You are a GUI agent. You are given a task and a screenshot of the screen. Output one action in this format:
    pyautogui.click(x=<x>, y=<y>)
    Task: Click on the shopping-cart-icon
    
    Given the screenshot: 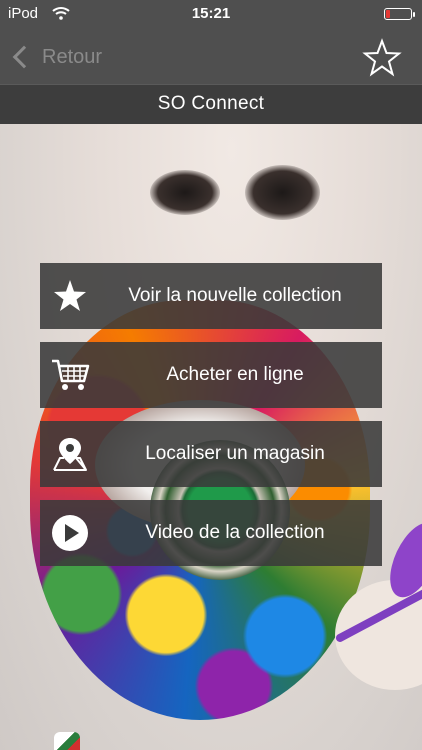 What is the action you would take?
    pyautogui.click(x=70, y=375)
    